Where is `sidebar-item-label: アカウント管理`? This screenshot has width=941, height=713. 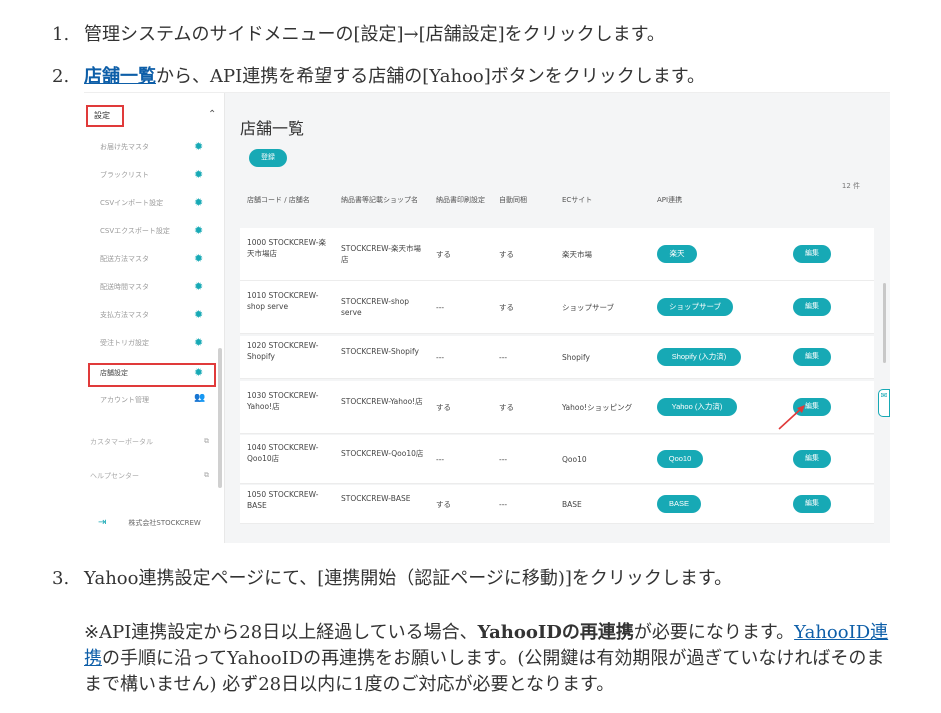
sidebar-item-label: アカウント管理 is located at coordinates (124, 400).